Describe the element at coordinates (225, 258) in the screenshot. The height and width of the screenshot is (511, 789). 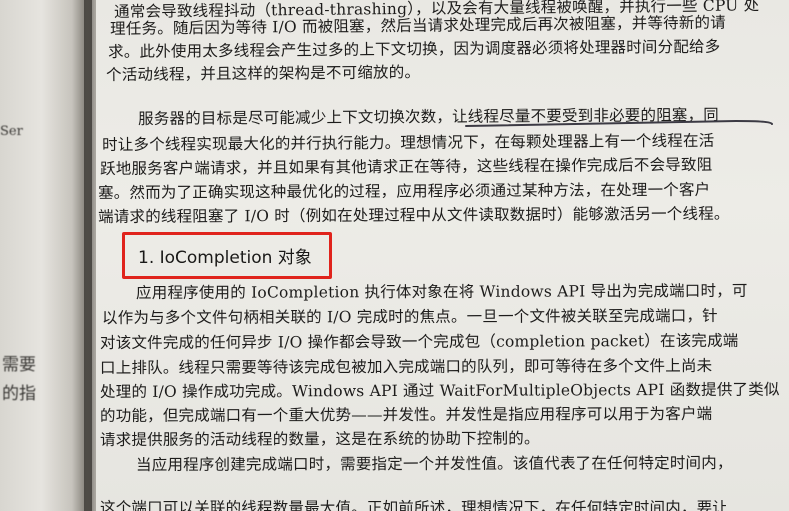
I see `section-heading: 1. IoCompletion 对象` at that location.